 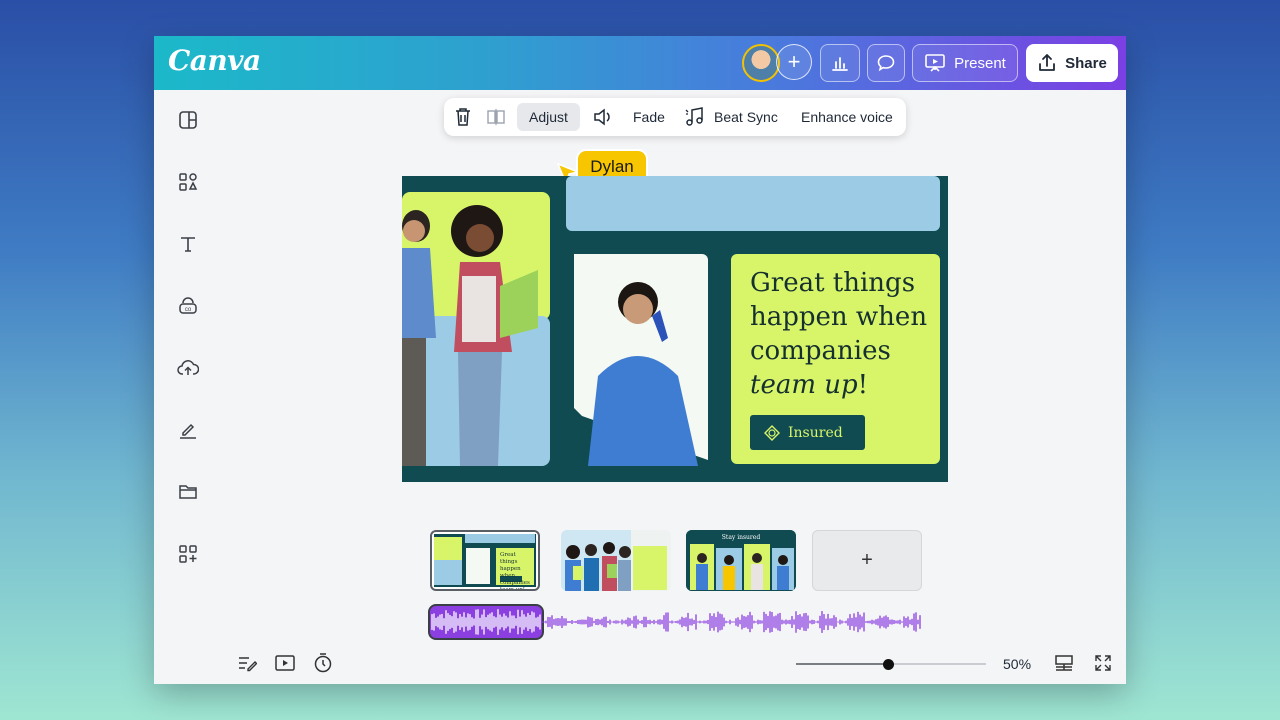 I want to click on beat-sync-label: Beat Sync, so click(x=746, y=117).